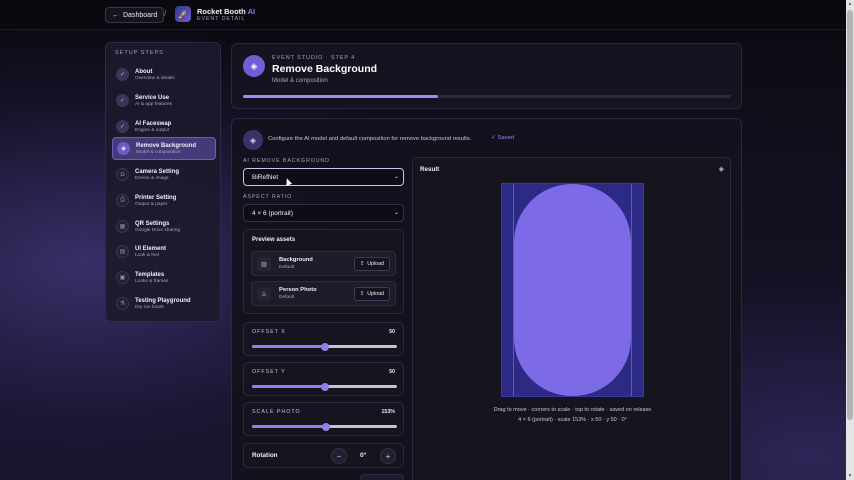  What do you see at coordinates (323, 263) in the screenshot?
I see `asset-row-background: ▨ Background Default ⇪ Upload` at bounding box center [323, 263].